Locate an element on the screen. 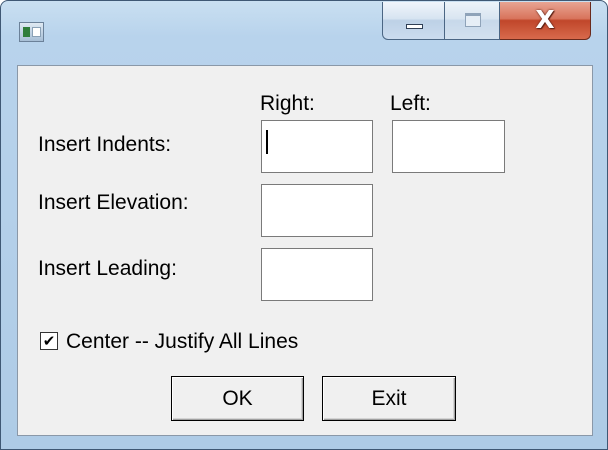  caption-buttons: X is located at coordinates (486, 21).